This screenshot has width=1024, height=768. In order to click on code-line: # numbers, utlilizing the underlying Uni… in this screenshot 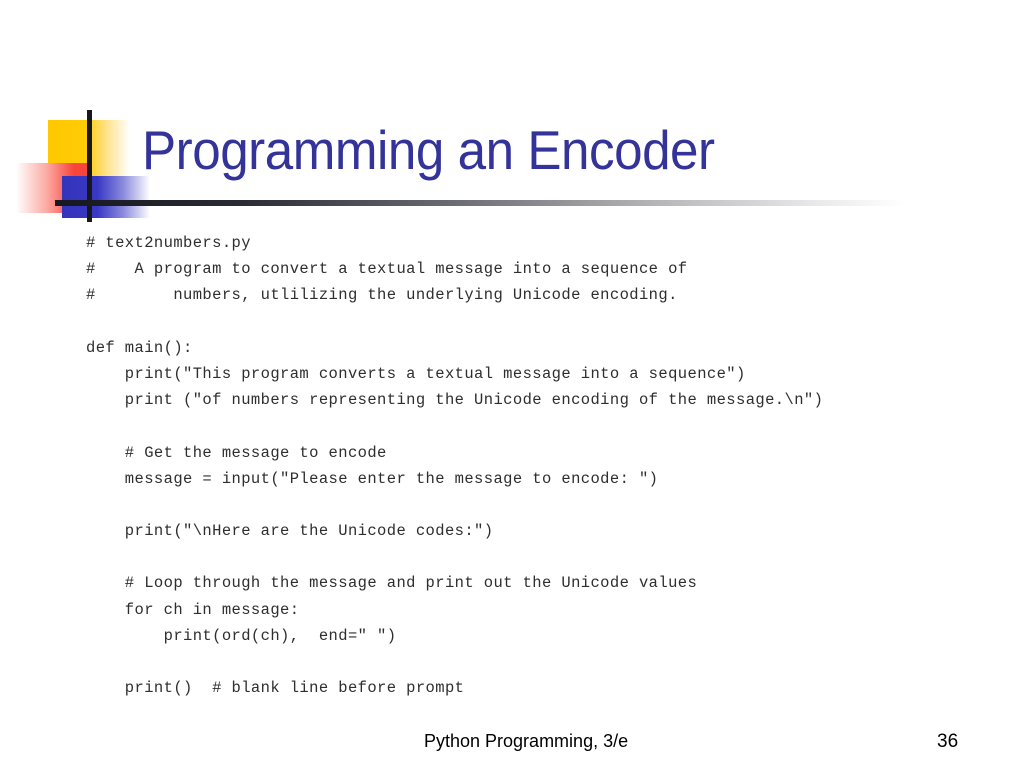, I will do `click(382, 295)`.